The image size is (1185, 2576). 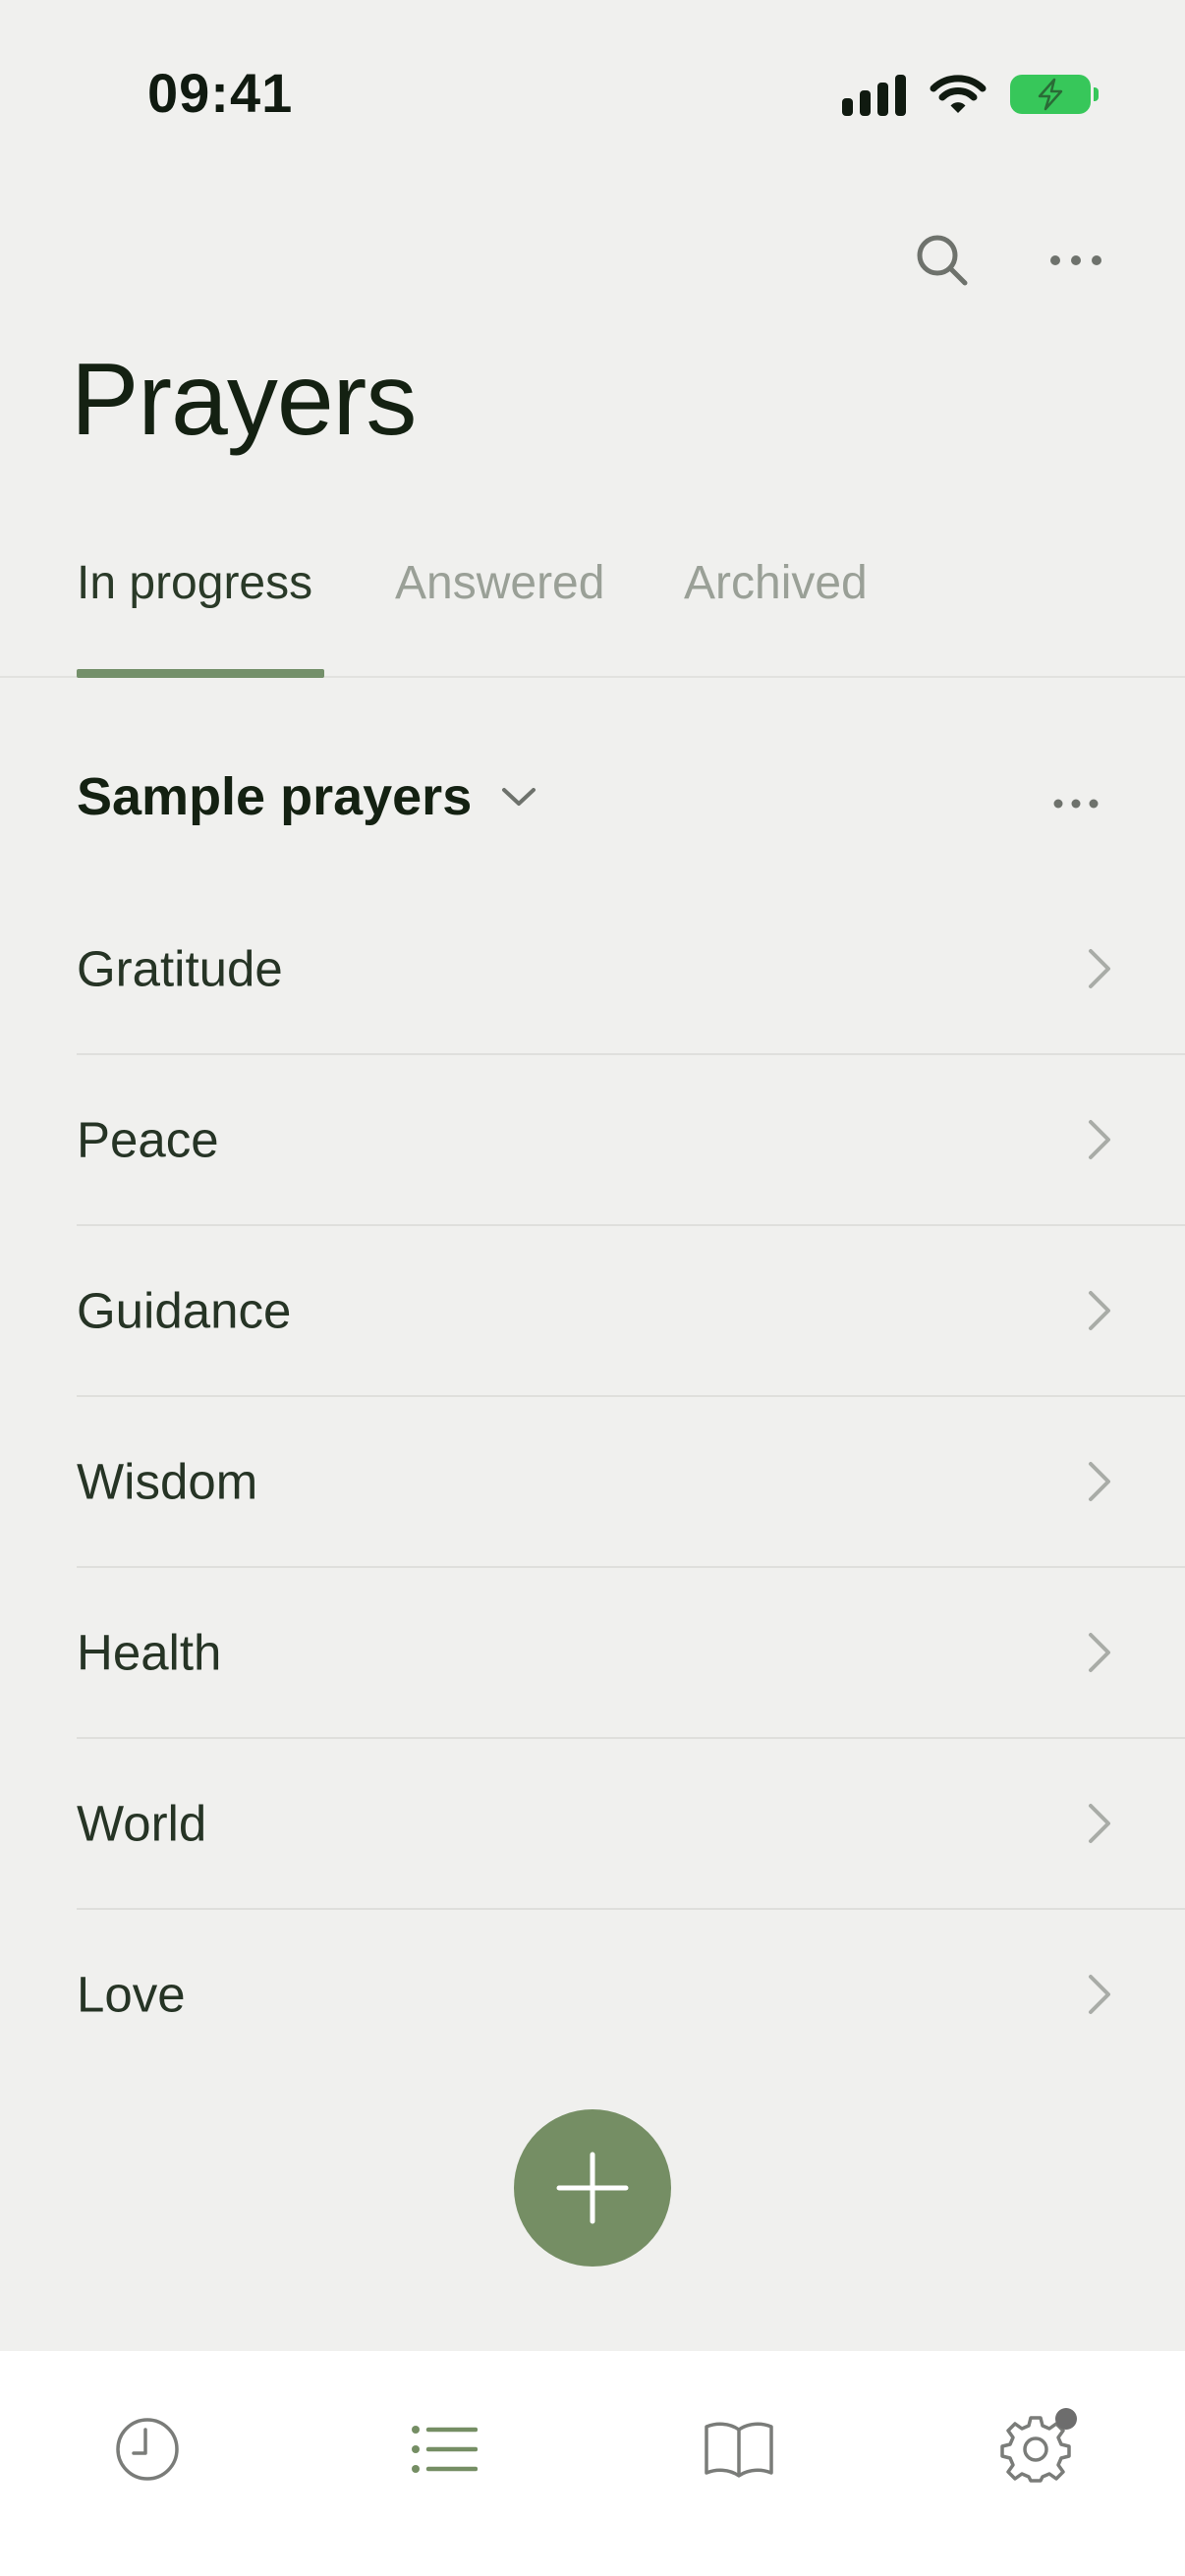 I want to click on search-button, so click(x=943, y=260).